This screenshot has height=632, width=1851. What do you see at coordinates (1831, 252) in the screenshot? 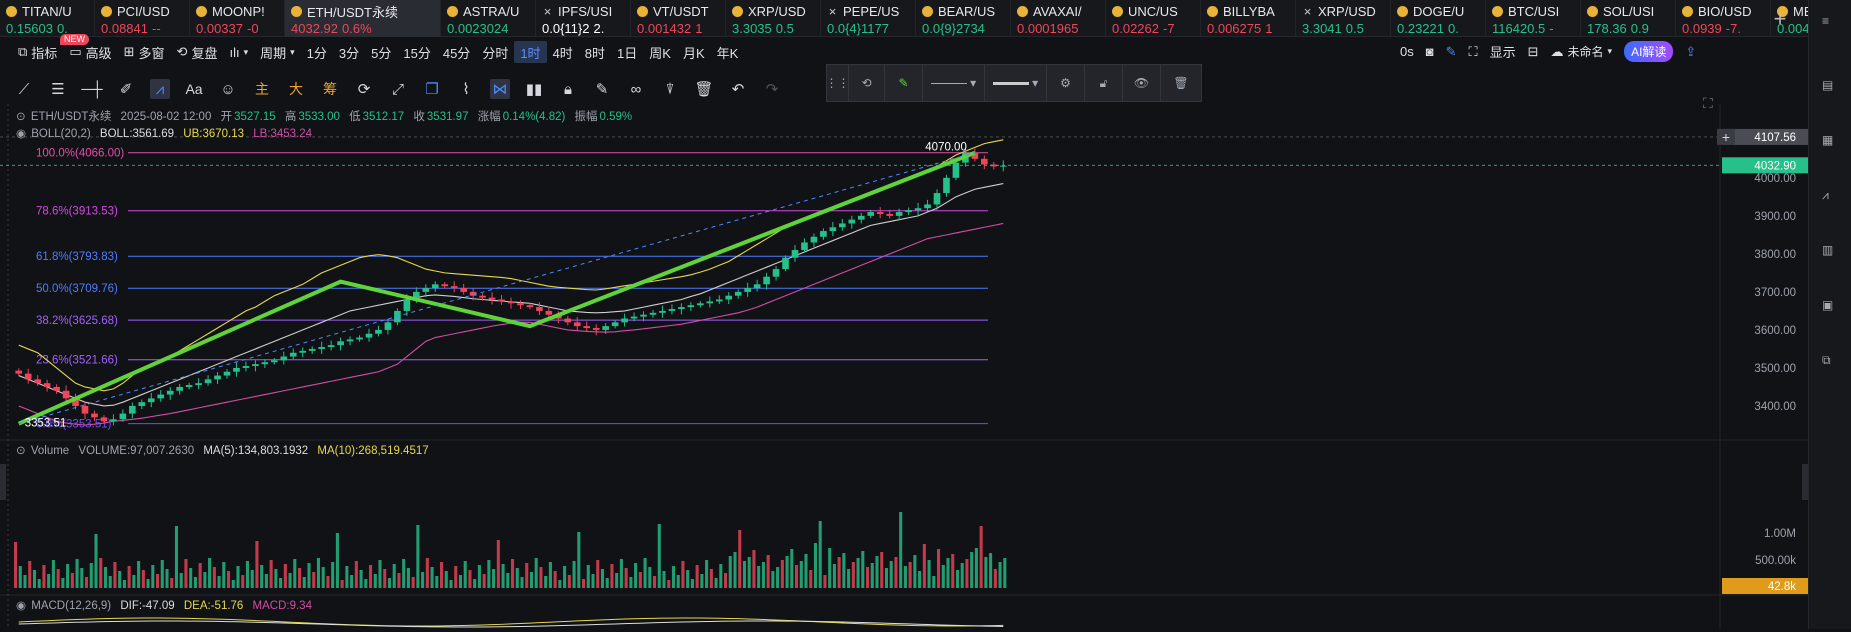
I see `data-icon: ▥` at bounding box center [1831, 252].